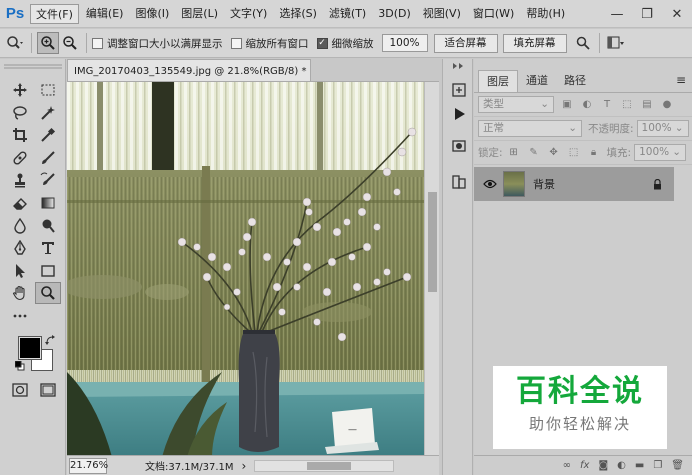 This screenshot has height=475, width=692. What do you see at coordinates (459, 146) in the screenshot?
I see `3d-panel-icon` at bounding box center [459, 146].